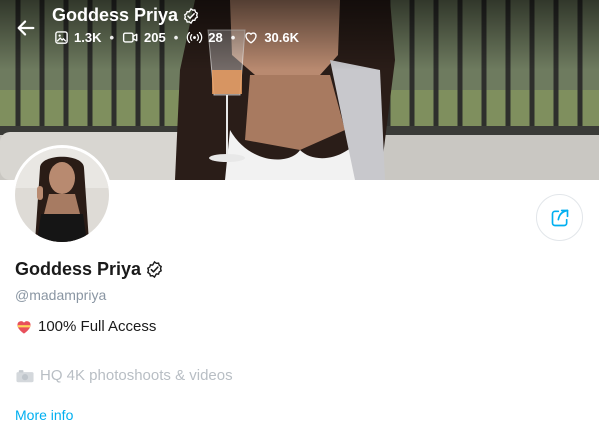 The image size is (599, 422). What do you see at coordinates (61, 37) in the screenshot?
I see `image-icon` at bounding box center [61, 37].